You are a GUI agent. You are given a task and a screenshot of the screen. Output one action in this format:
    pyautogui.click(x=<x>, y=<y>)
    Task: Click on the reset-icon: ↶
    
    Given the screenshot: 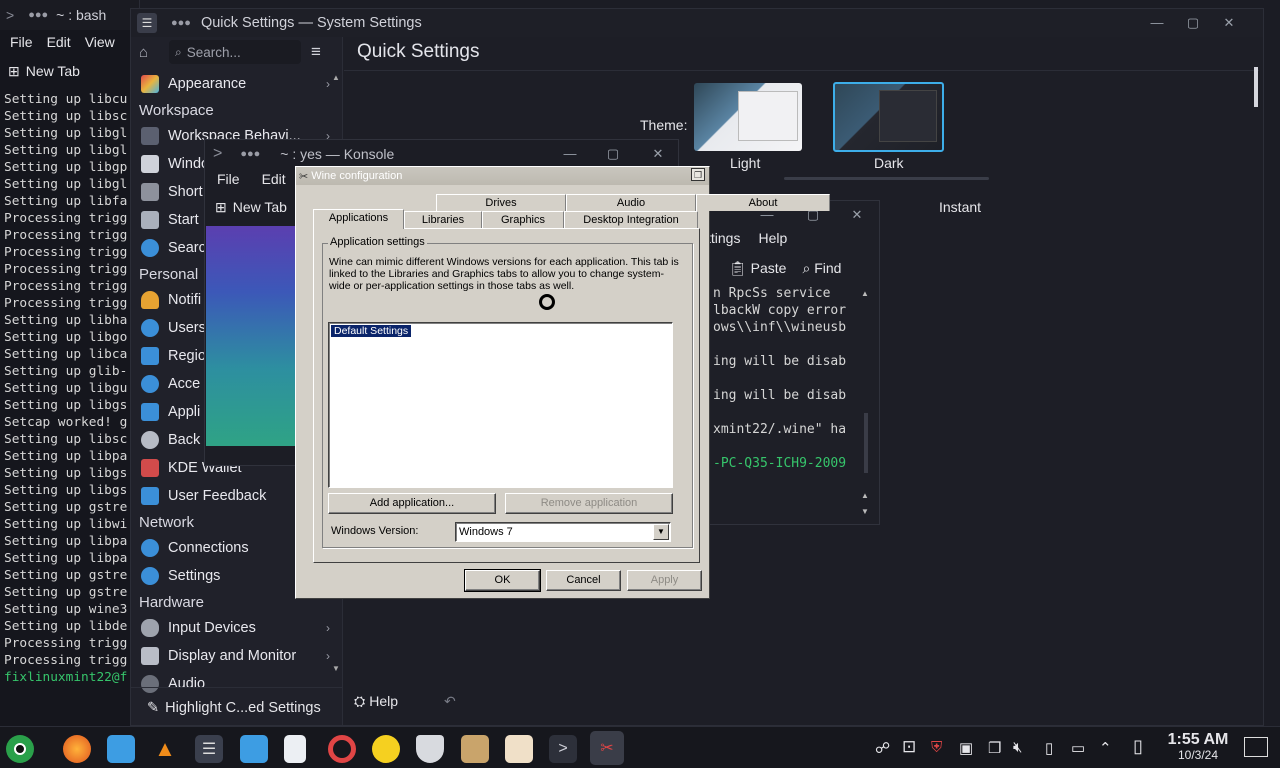 What is the action you would take?
    pyautogui.click(x=450, y=701)
    